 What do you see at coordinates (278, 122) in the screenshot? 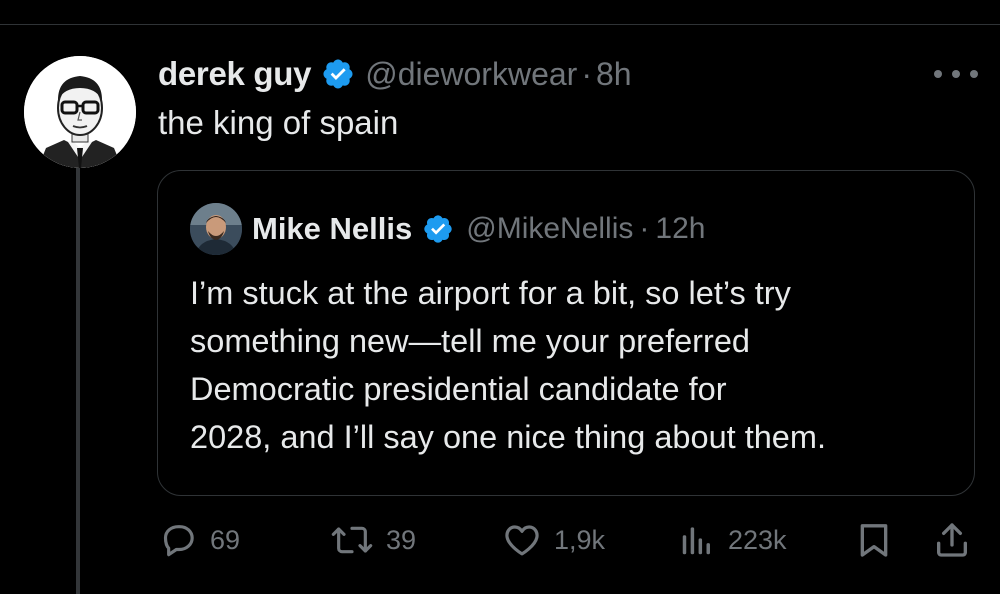
I see `post-text: the king of spain` at bounding box center [278, 122].